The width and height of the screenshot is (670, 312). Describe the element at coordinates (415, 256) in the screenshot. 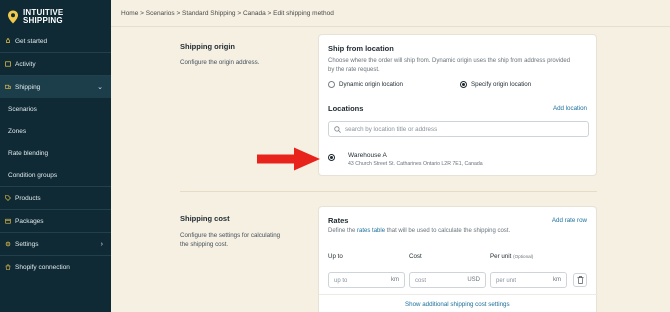

I see `column-cost: Cost` at that location.